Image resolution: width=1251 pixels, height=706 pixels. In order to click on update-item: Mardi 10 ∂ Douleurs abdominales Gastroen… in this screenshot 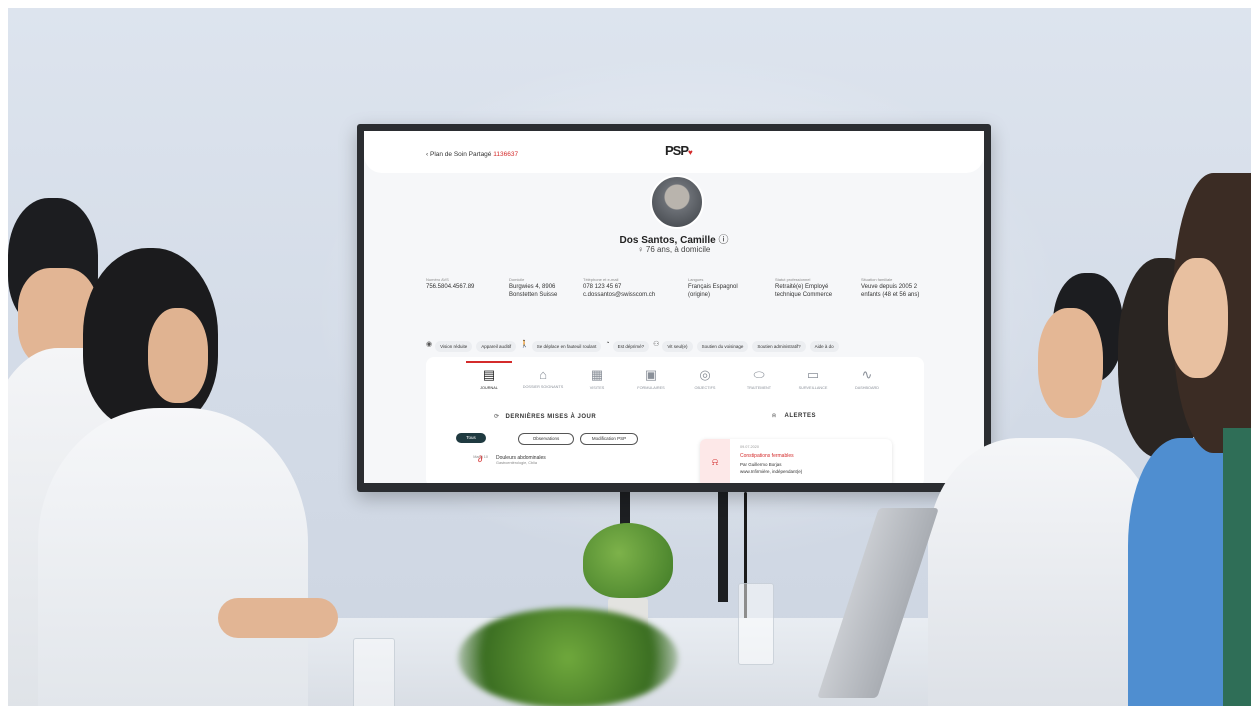, I will do `click(509, 459)`.